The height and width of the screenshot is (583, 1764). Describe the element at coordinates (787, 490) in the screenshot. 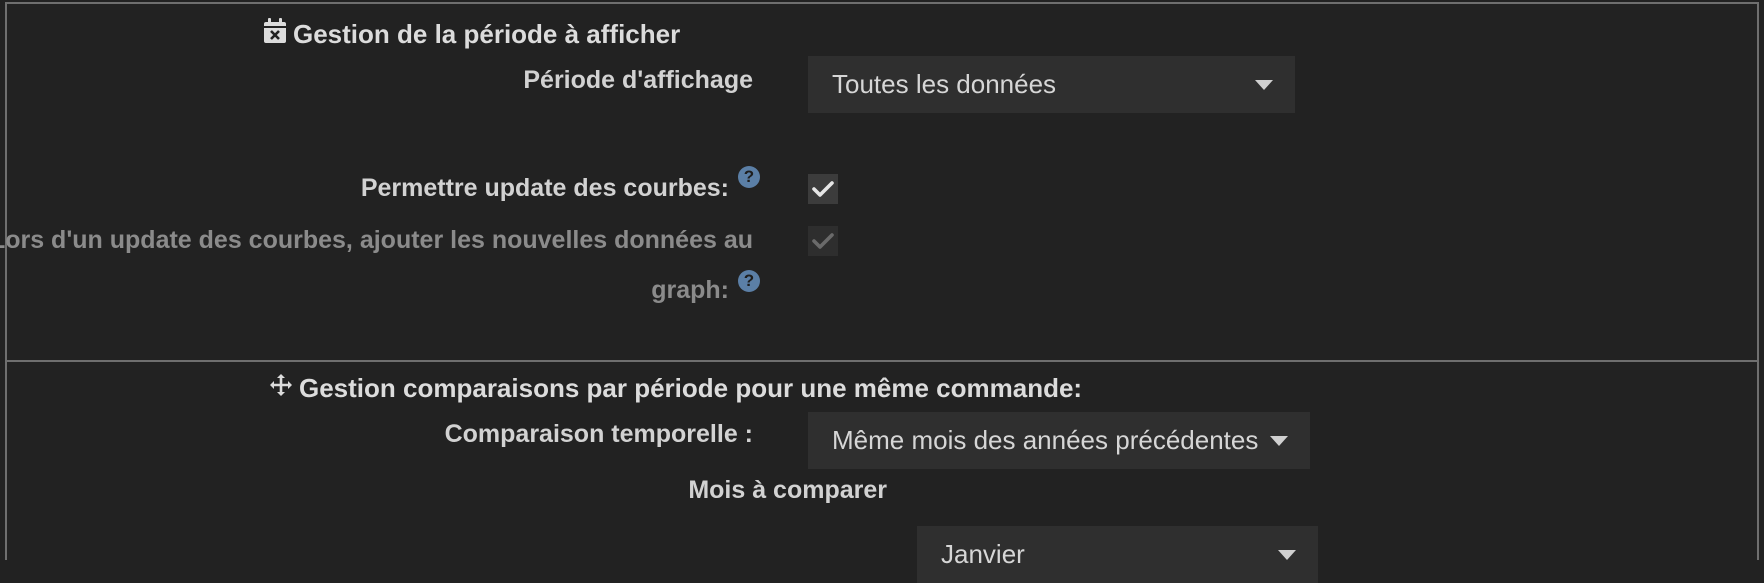

I see `month-label: Mois à comparer` at that location.